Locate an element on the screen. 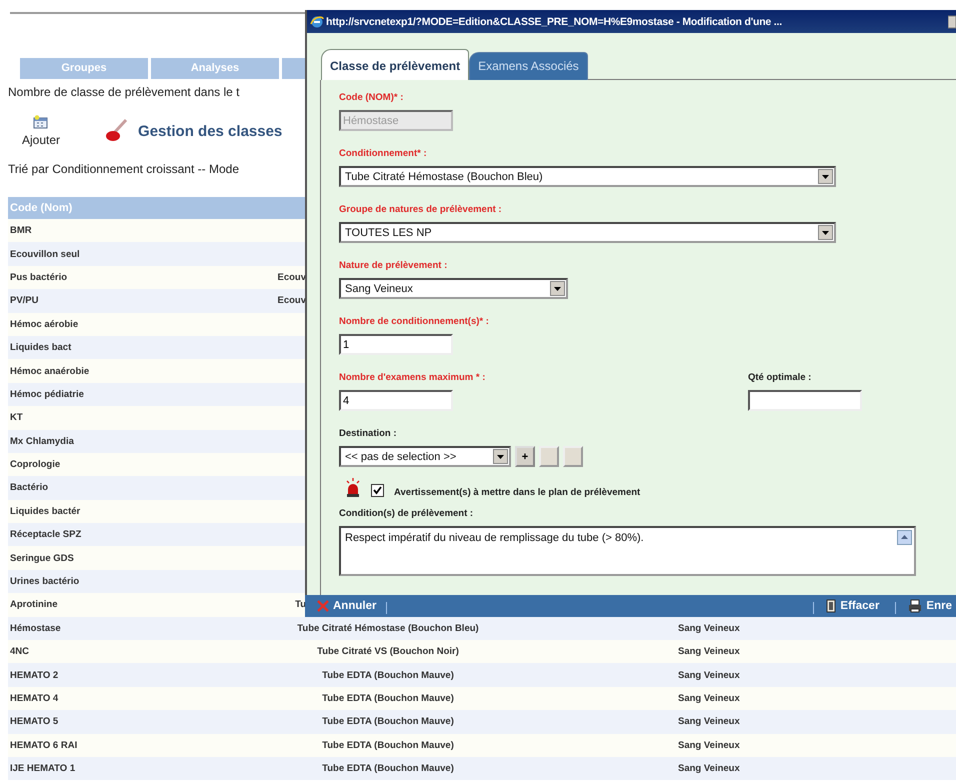 Image resolution: width=956 pixels, height=784 pixels. clear-button: Effacer is located at coordinates (853, 606).